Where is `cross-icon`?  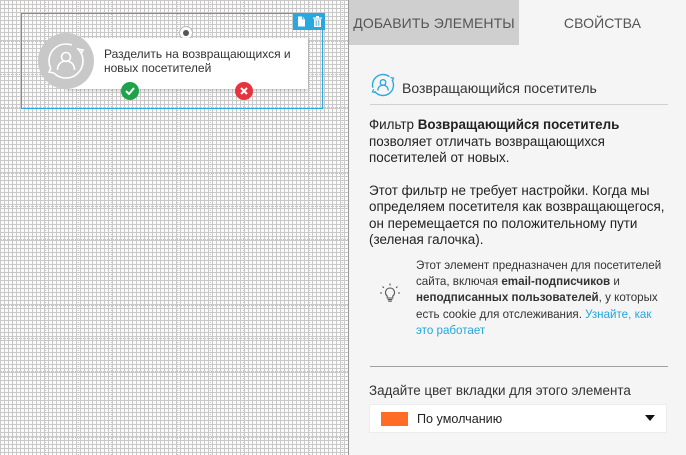 cross-icon is located at coordinates (244, 91).